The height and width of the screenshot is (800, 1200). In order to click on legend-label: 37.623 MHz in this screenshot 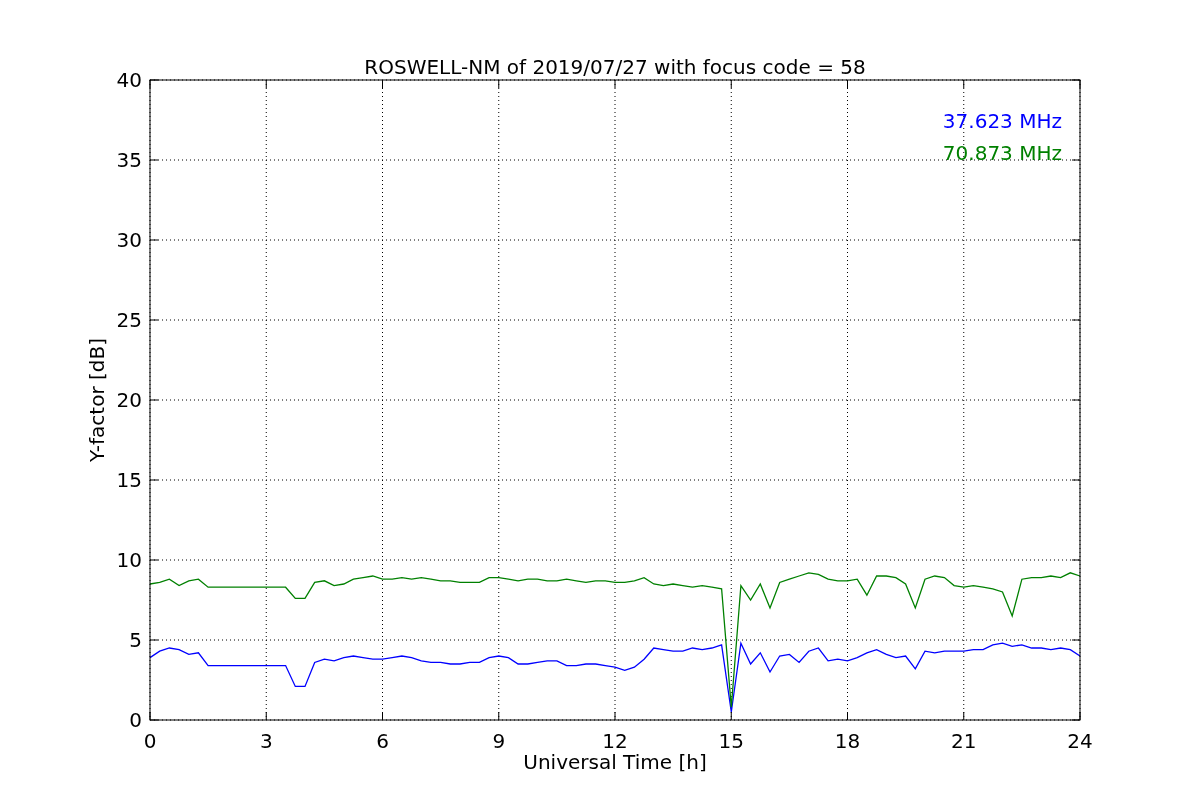, I will do `click(1002, 121)`.